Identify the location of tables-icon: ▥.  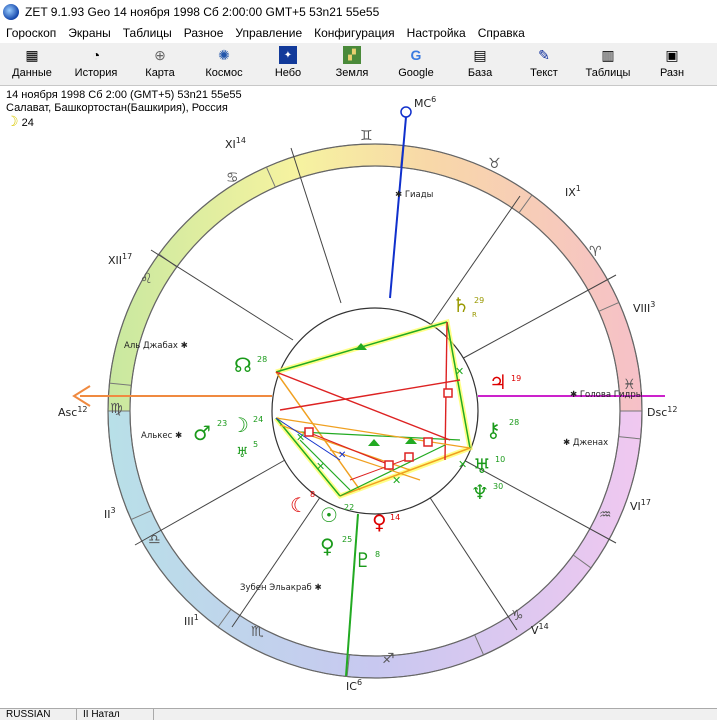
(608, 54).